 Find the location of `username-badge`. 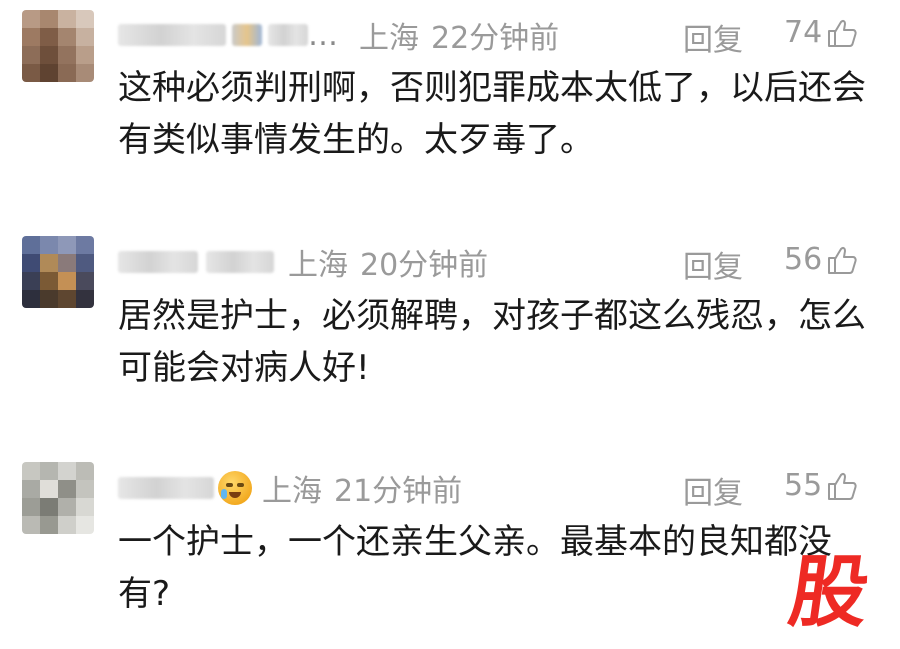

username-badge is located at coordinates (247, 35).